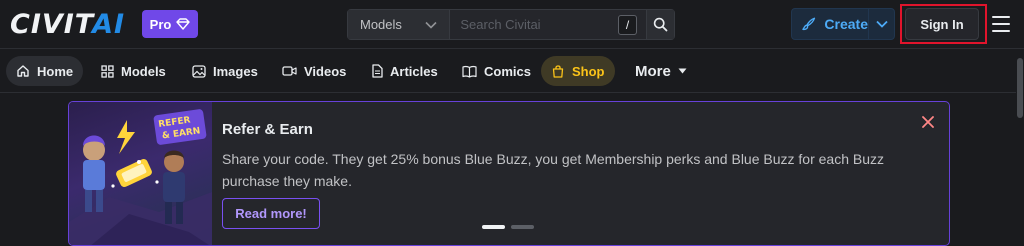 This screenshot has height=246, width=1024. What do you see at coordinates (627, 25) in the screenshot?
I see `search-shortcut-hint: /` at bounding box center [627, 25].